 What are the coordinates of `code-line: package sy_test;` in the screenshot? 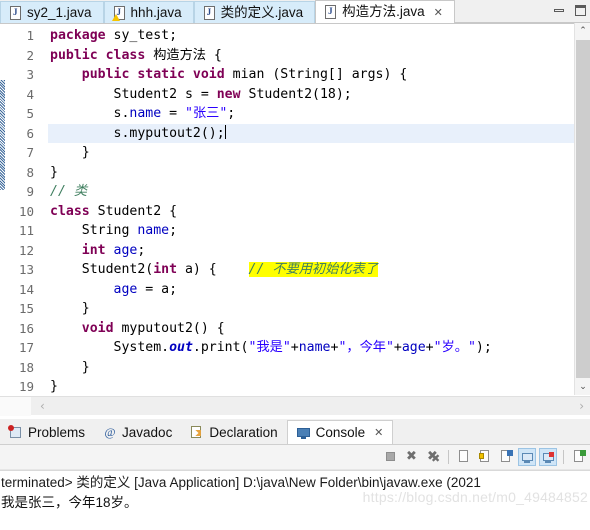 It's located at (114, 35).